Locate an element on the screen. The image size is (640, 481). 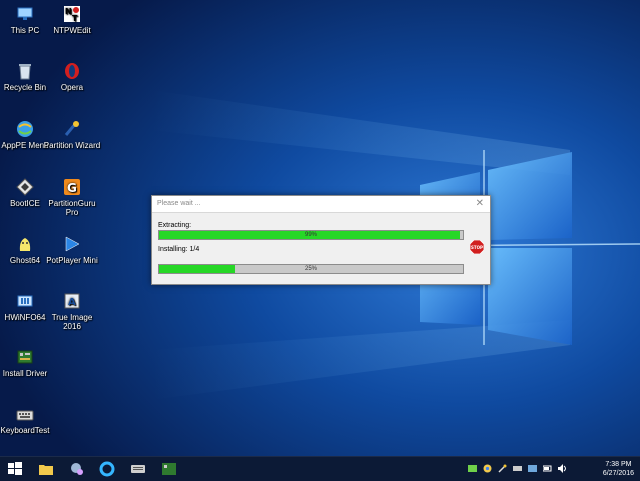
hwinfo-icon is located at coordinates (25, 301).